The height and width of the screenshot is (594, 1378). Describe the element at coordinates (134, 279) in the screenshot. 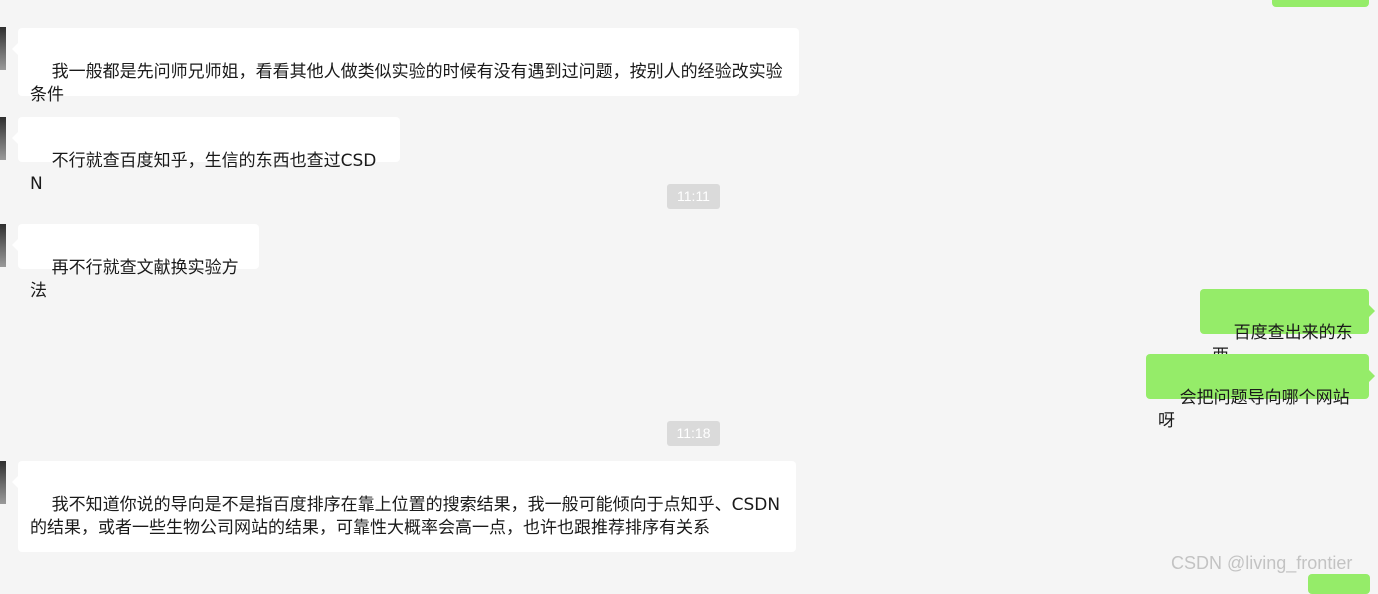

I see `message-text: 再不行就查文献换实验方法` at that location.